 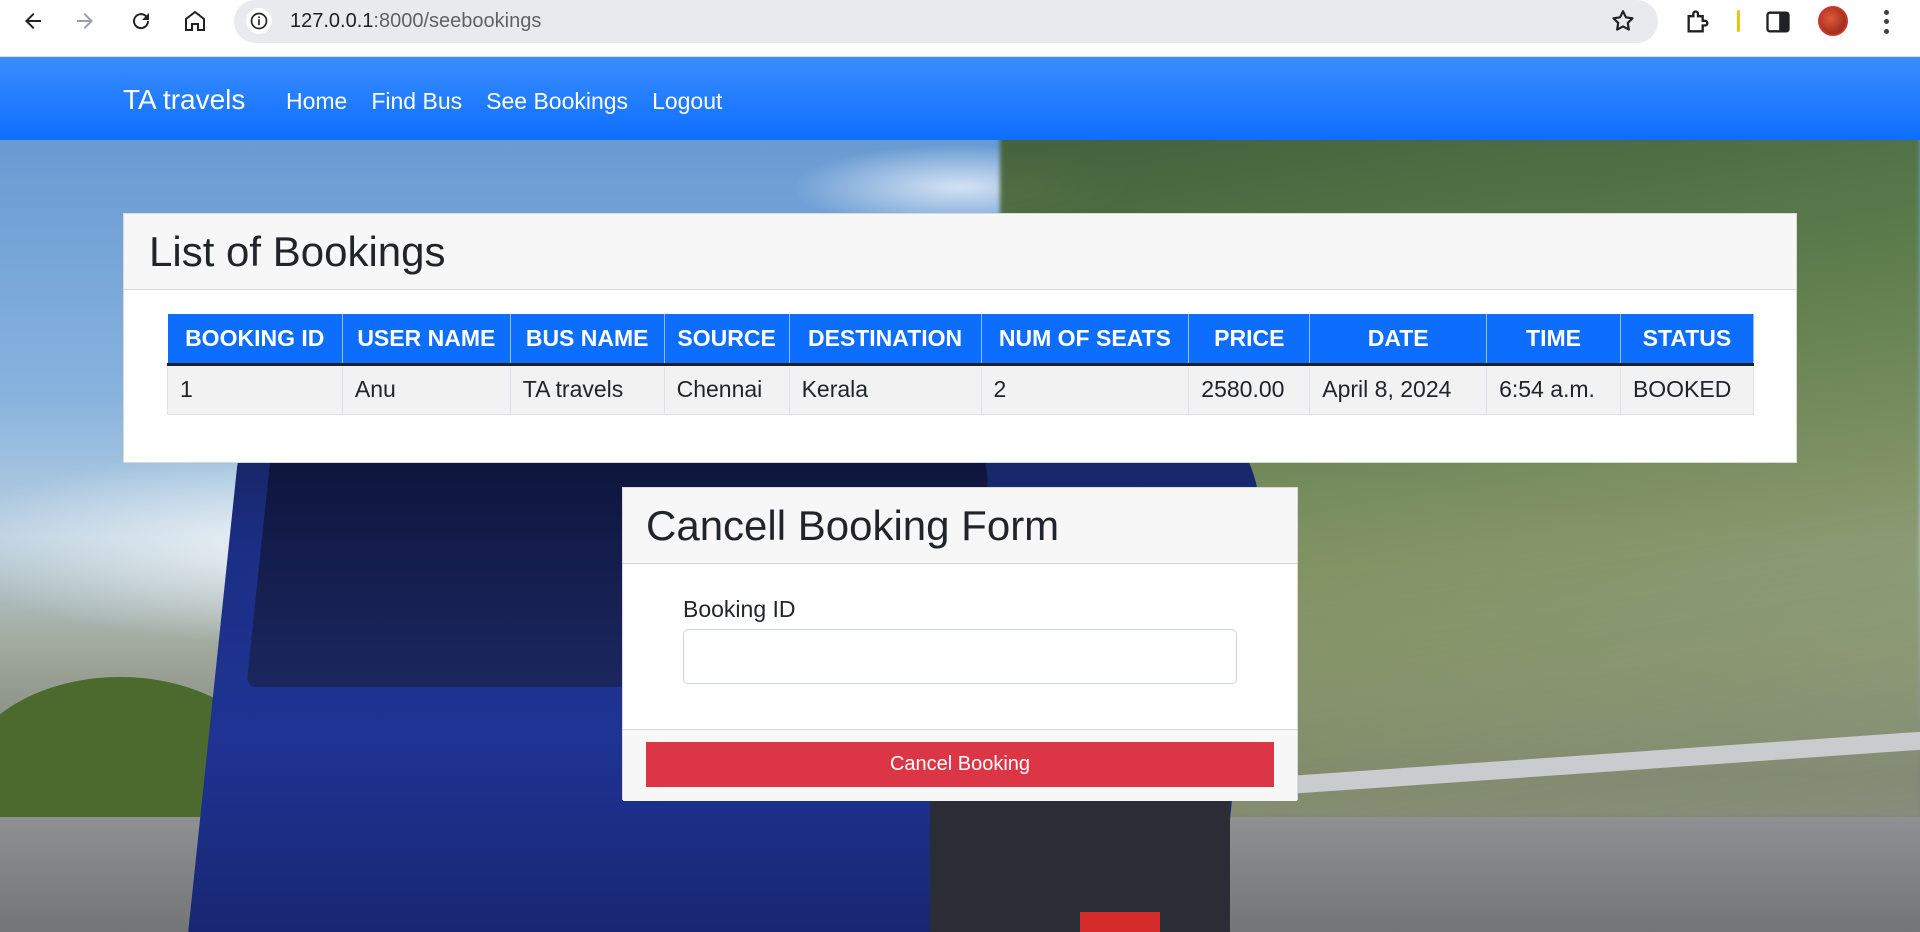 What do you see at coordinates (255, 389) in the screenshot?
I see `cell-booking-id: 1` at bounding box center [255, 389].